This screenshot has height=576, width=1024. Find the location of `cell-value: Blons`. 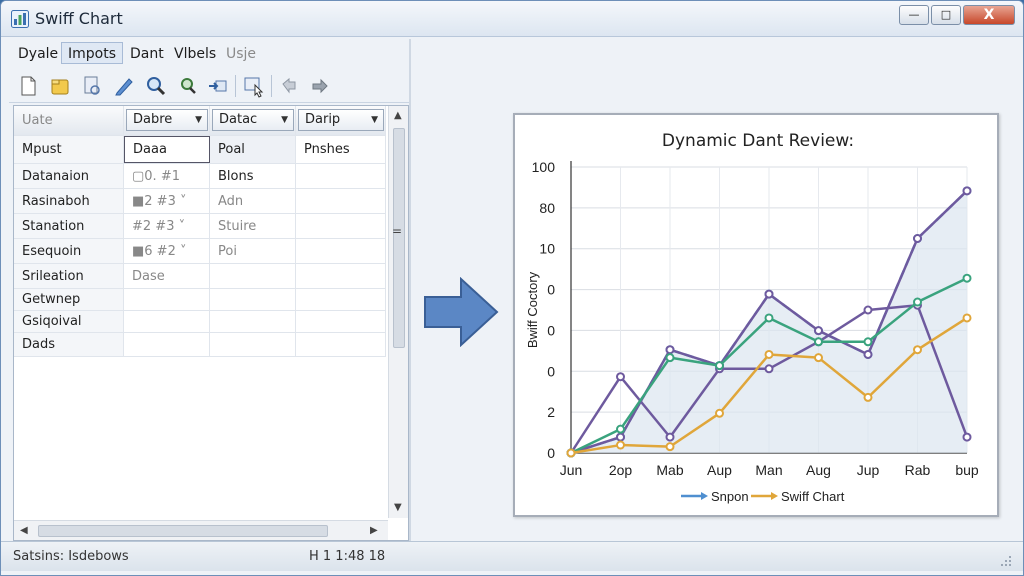

cell-value: Blons is located at coordinates (253, 176).